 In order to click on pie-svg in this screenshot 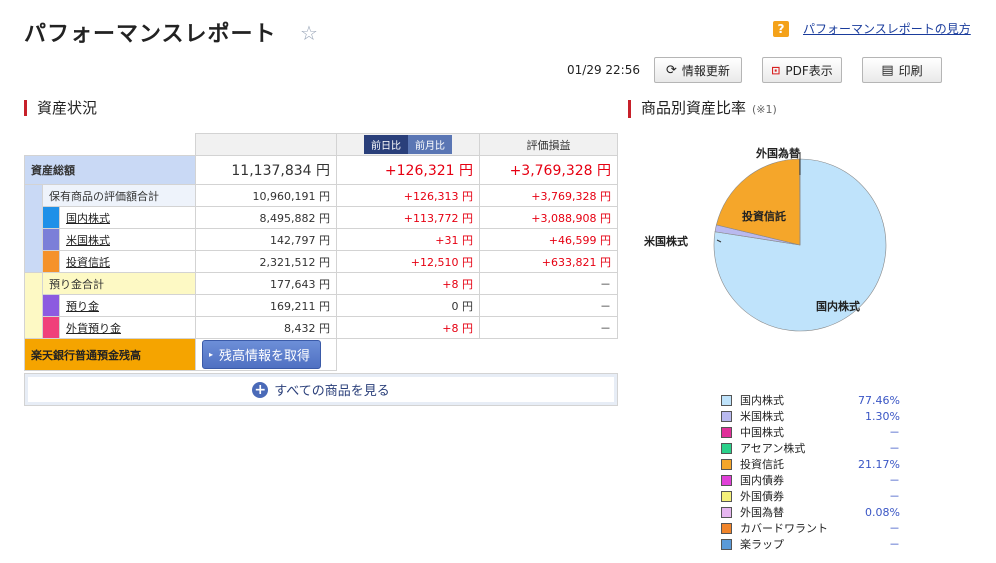, I will do `click(800, 242)`.